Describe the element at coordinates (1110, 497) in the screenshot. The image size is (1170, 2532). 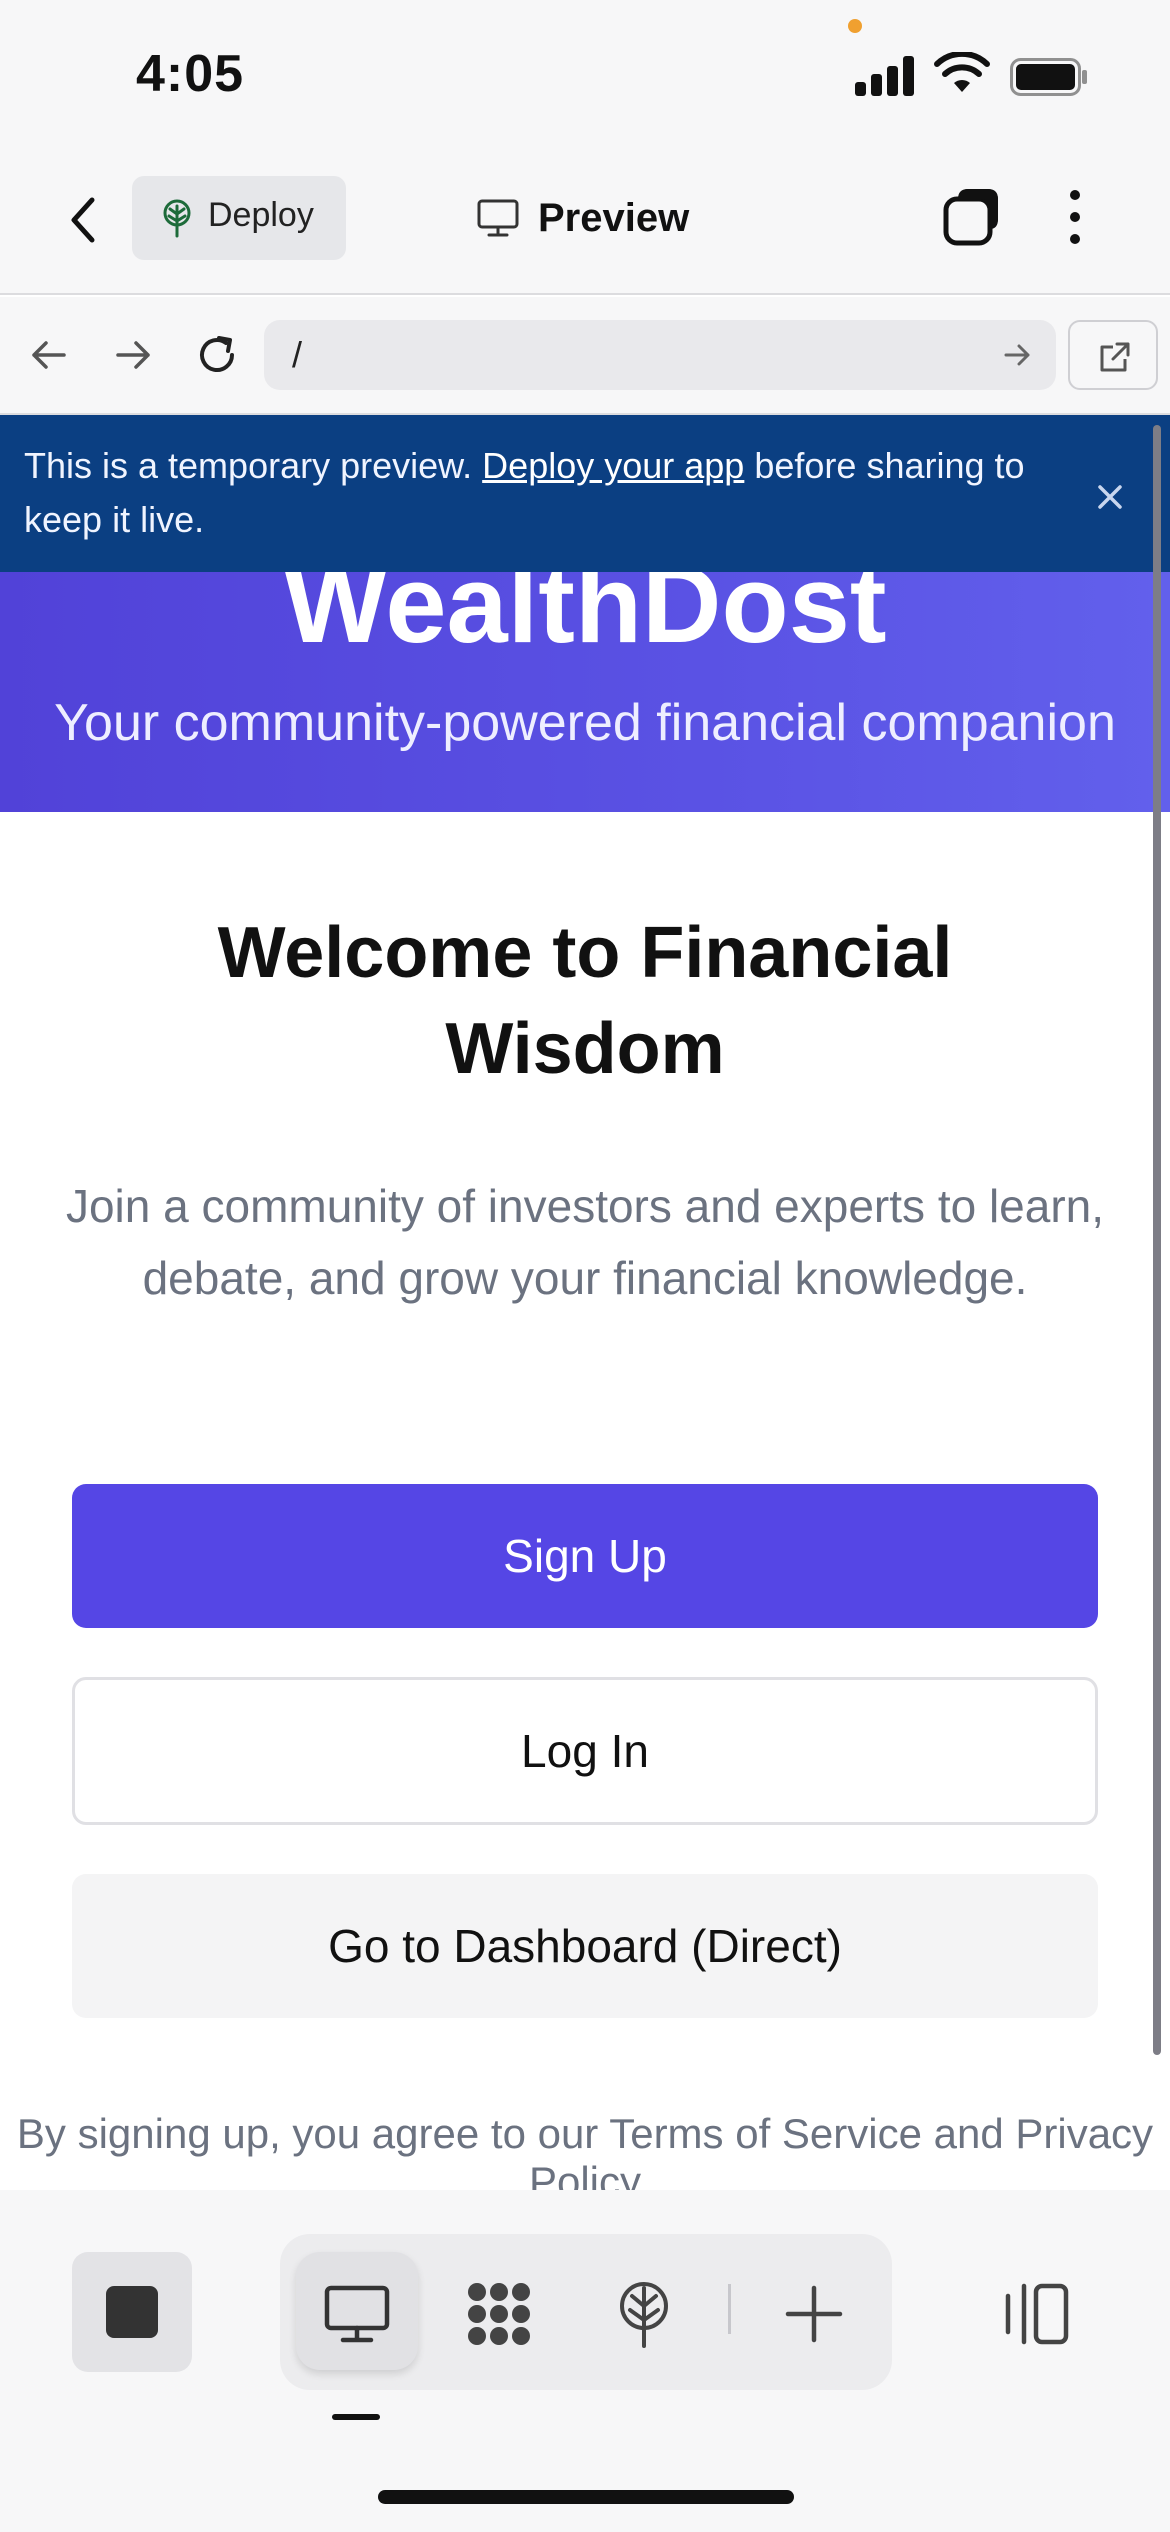
I see `close-icon` at that location.